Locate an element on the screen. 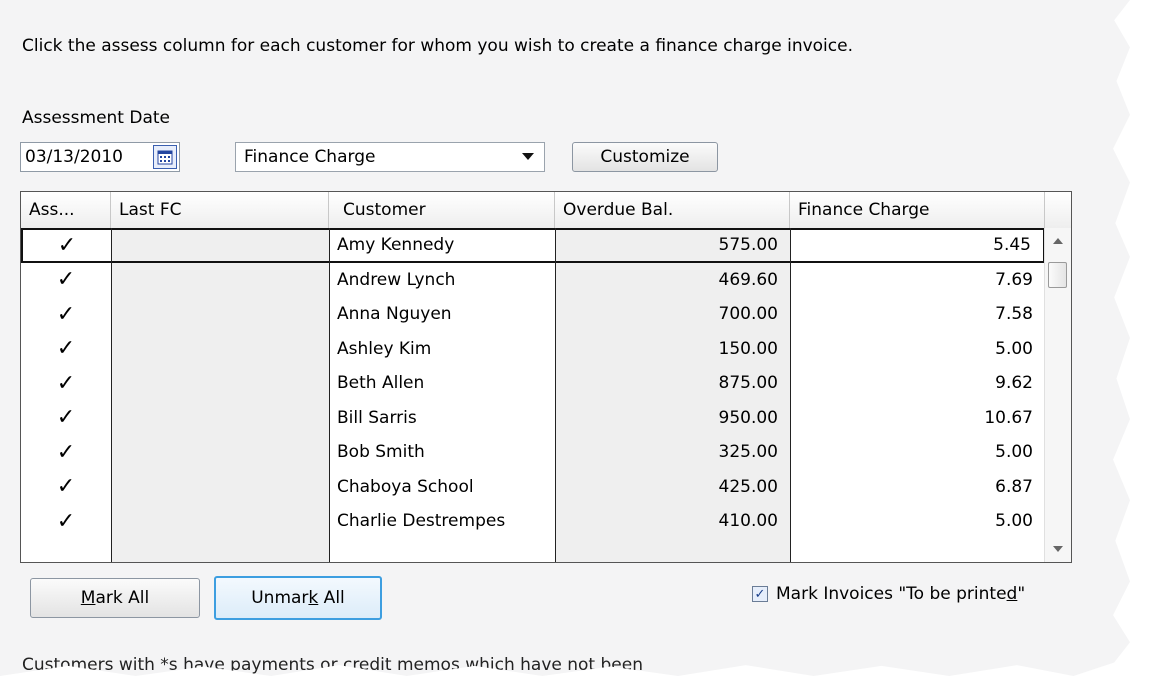 The height and width of the screenshot is (696, 1150). table-row: ✓ Beth Allen 875.00 9.62 is located at coordinates (533, 383).